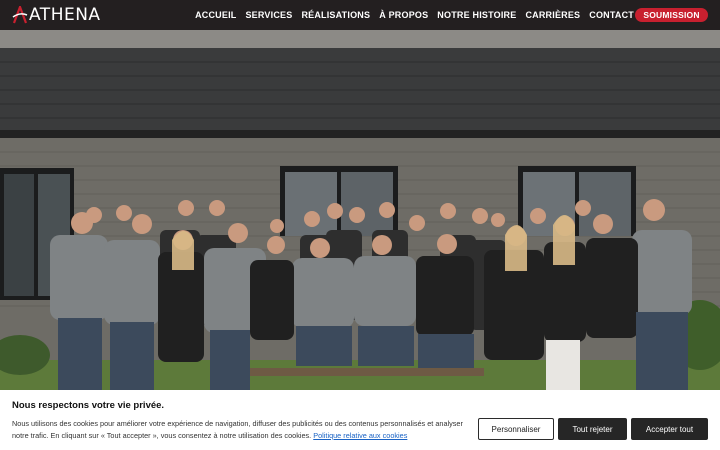 The image size is (720, 450). What do you see at coordinates (360, 435) in the screenshot?
I see `cookie-policy-link: Politique relative aux cookies` at bounding box center [360, 435].